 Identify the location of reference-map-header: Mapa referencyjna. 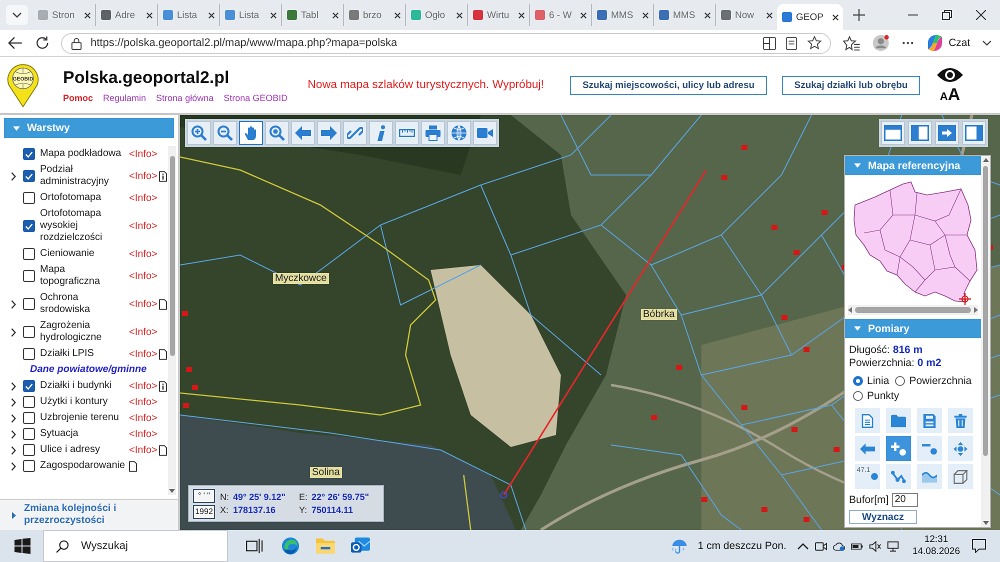
(913, 165).